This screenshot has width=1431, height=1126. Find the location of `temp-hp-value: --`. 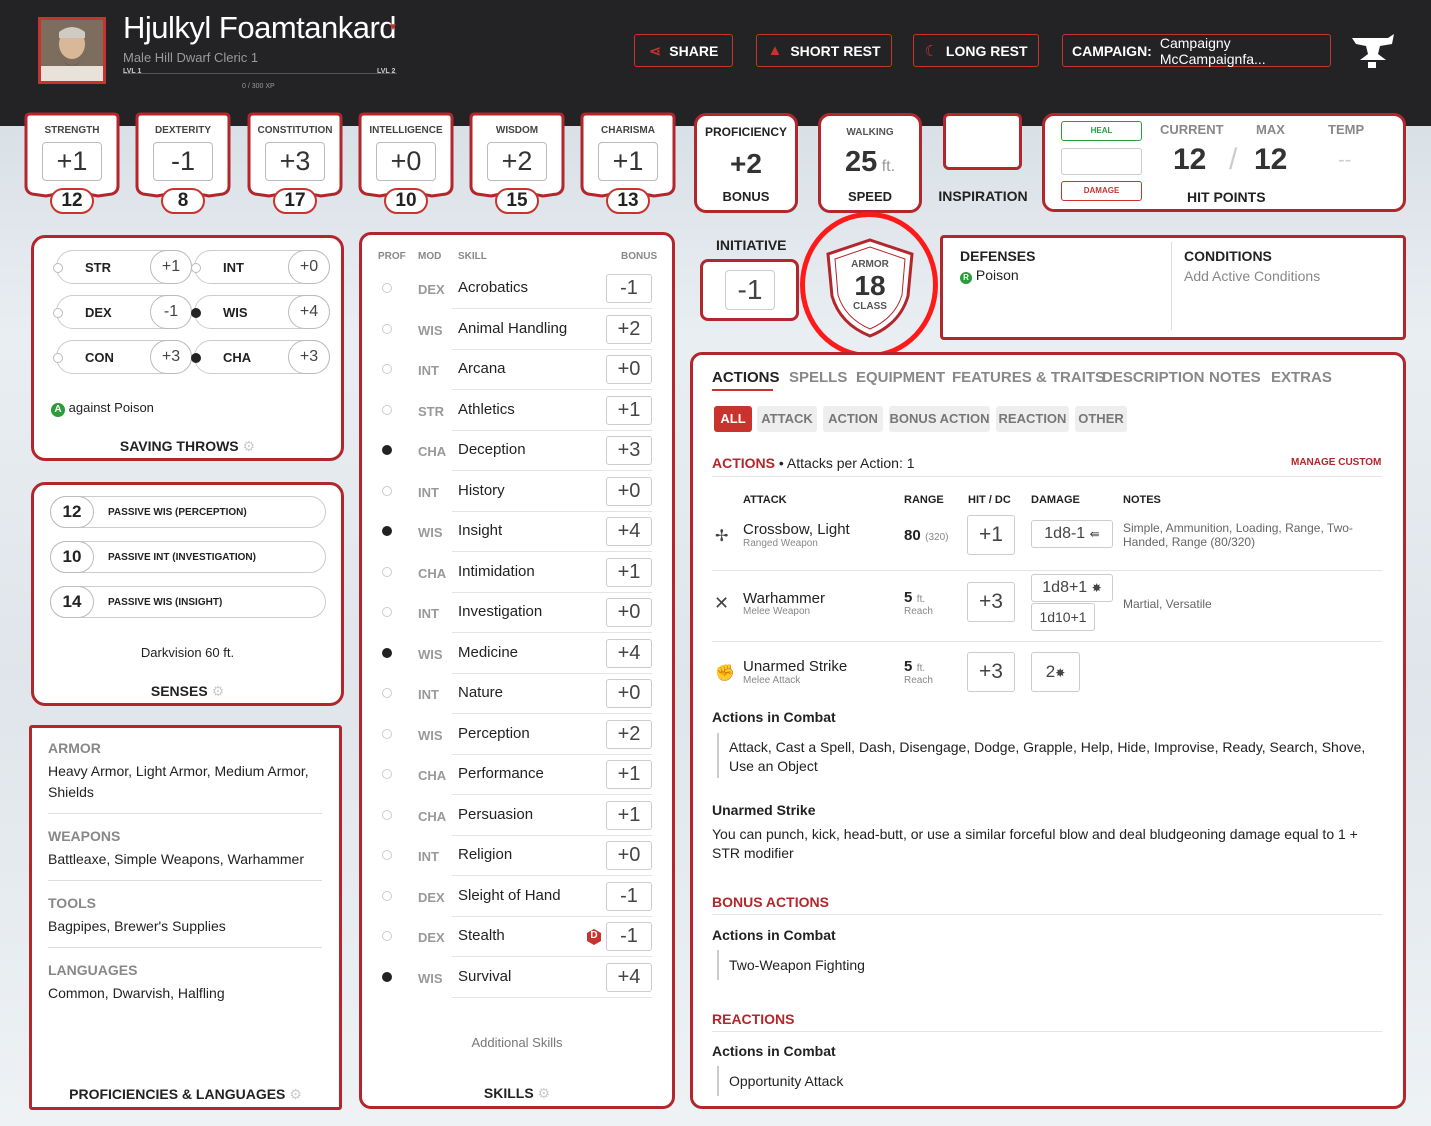

temp-hp-value: -- is located at coordinates (1344, 160).